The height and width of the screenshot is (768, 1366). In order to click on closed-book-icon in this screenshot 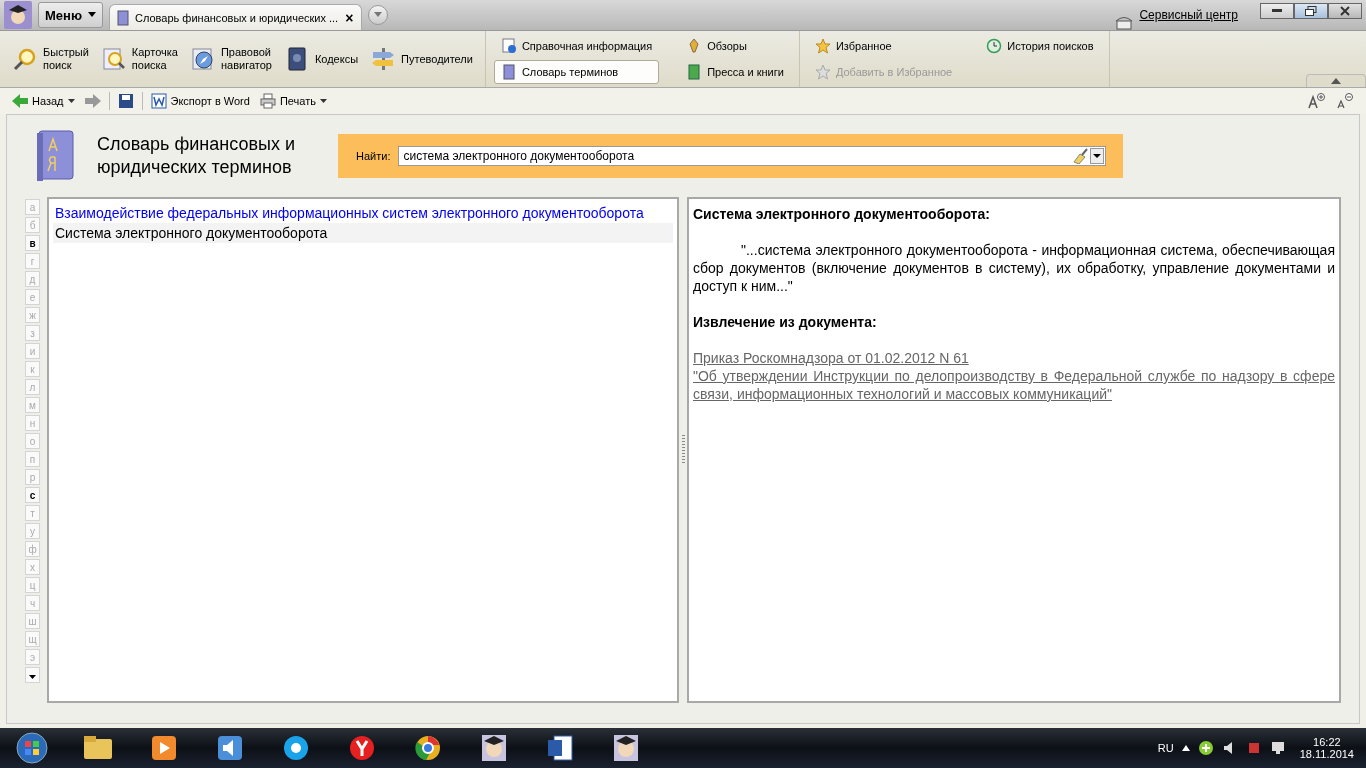, I will do `click(694, 72)`.